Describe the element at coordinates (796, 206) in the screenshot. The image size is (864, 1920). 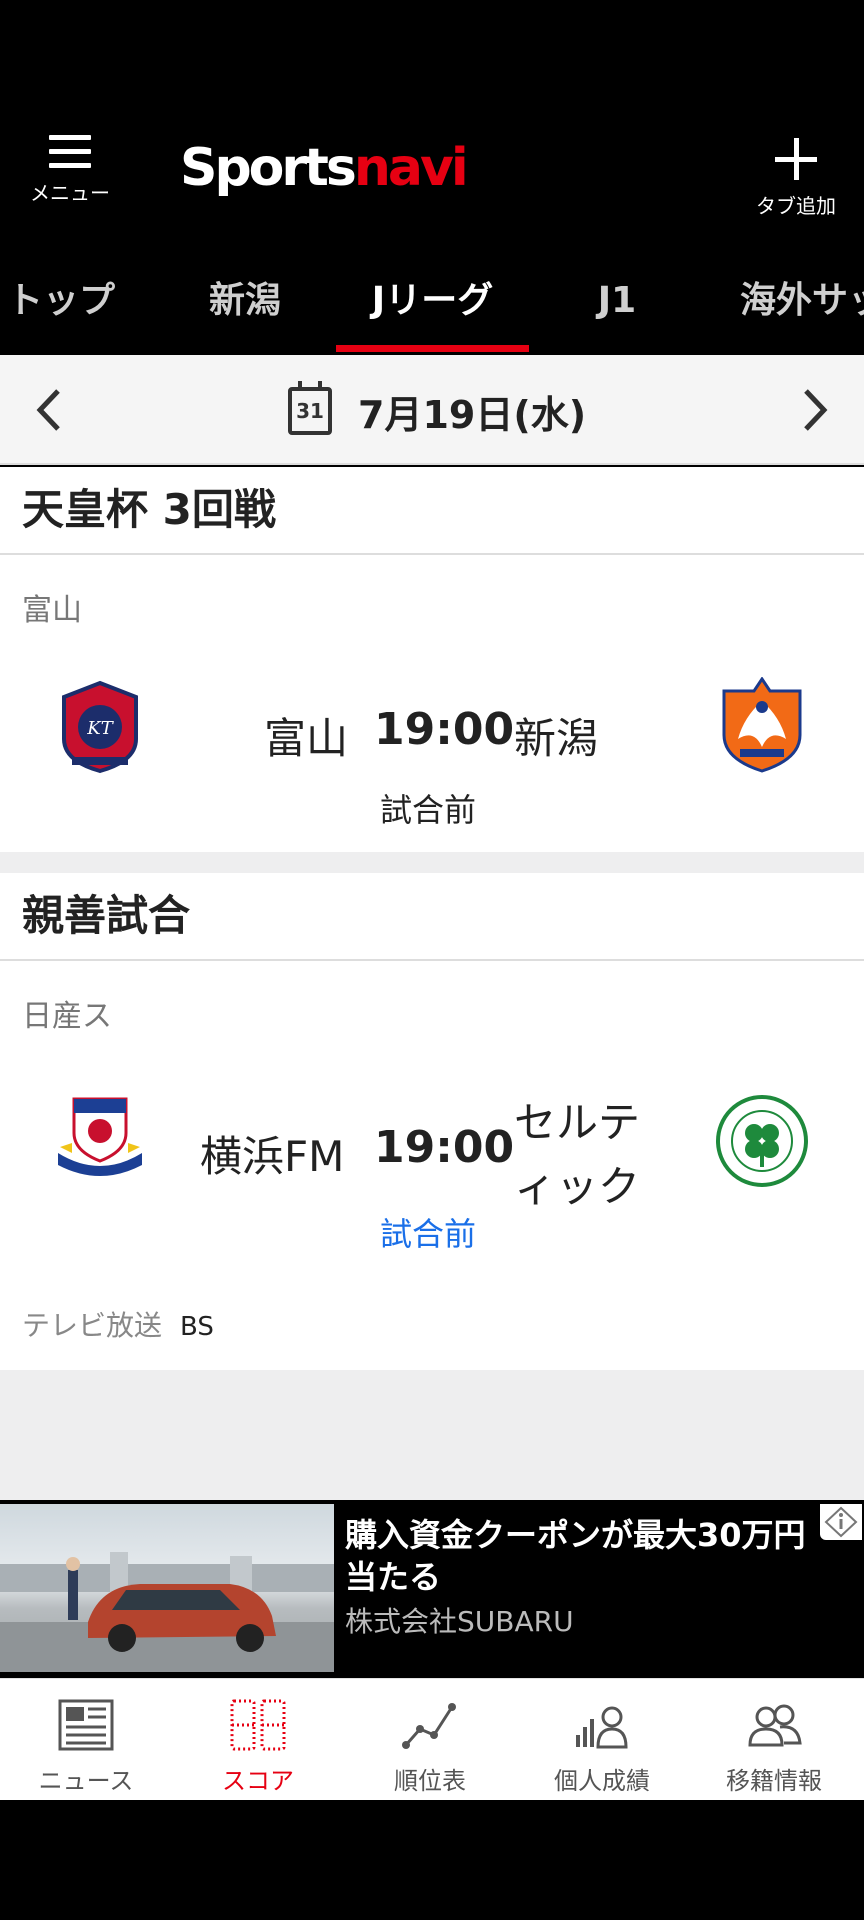
I see `add-tab-label: タブ追加` at that location.